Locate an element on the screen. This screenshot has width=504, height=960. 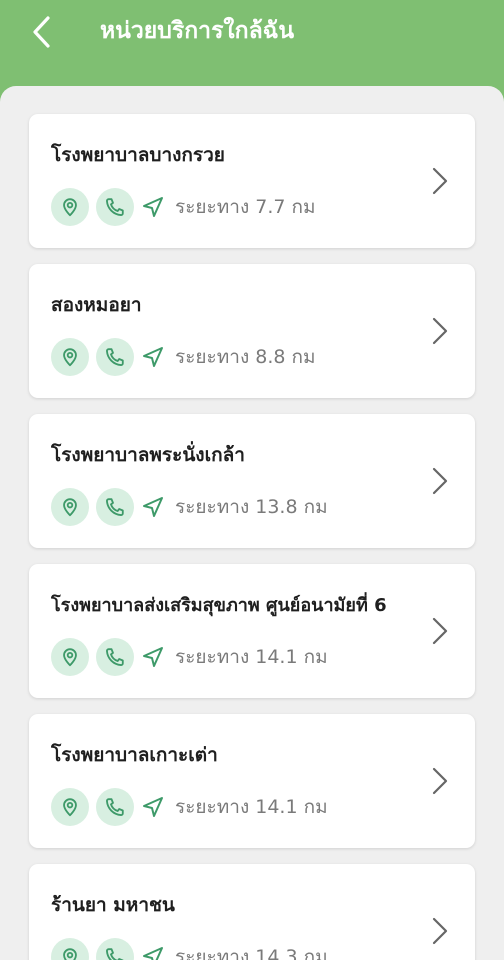
service-card: ร้านยา มหาชน ระยะทาง 14.3 กม is located at coordinates (252, 912).